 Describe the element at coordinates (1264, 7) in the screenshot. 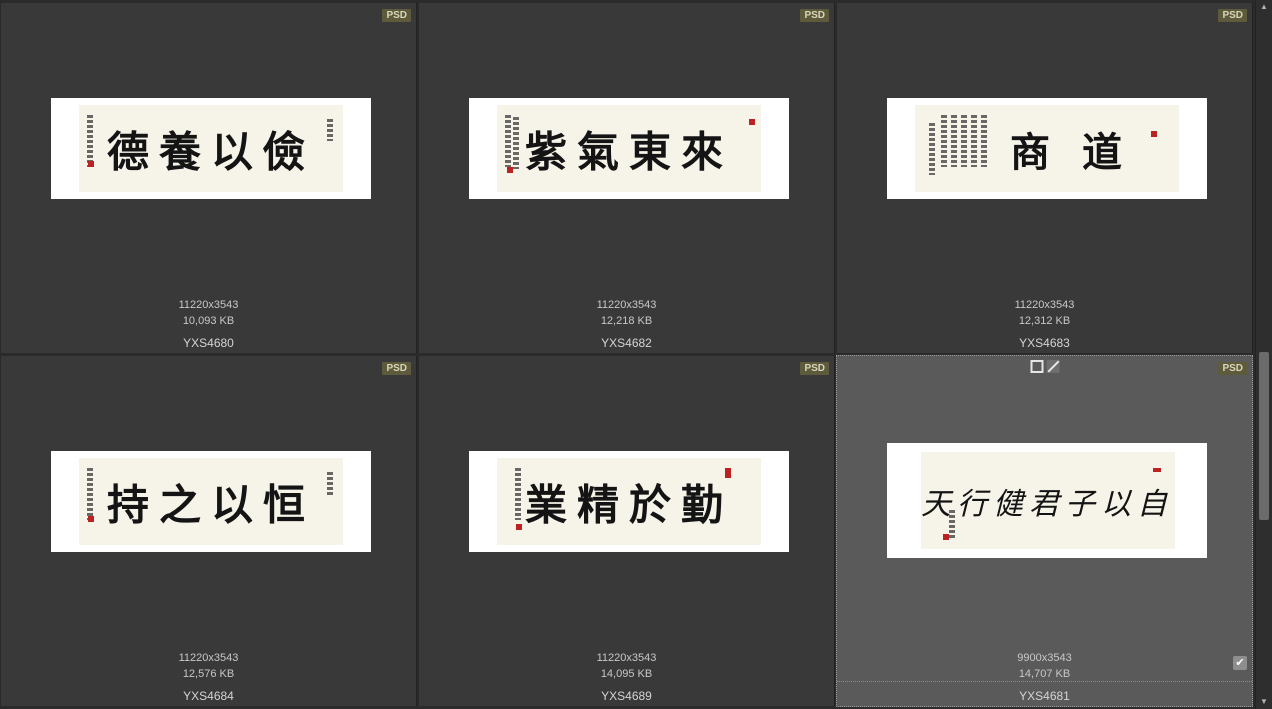

I see `triangle-up-icon: ▲` at that location.